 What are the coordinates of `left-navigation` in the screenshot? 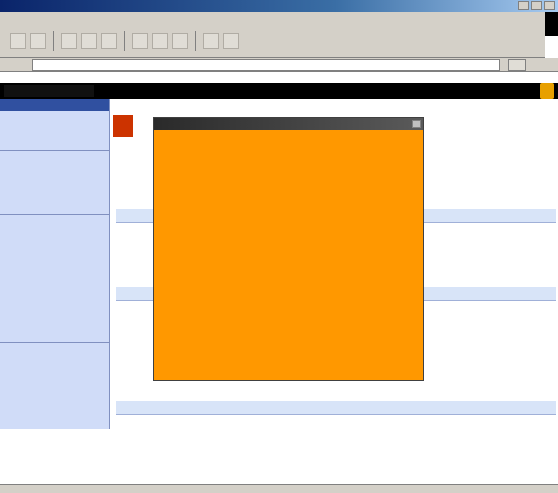 It's located at (55, 264).